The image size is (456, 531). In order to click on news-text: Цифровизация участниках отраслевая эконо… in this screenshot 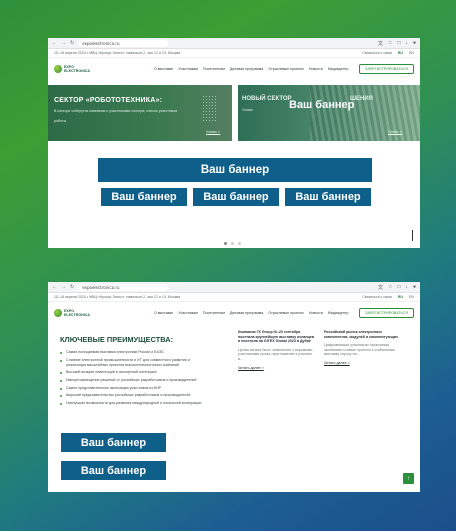, I will do `click(359, 350)`.